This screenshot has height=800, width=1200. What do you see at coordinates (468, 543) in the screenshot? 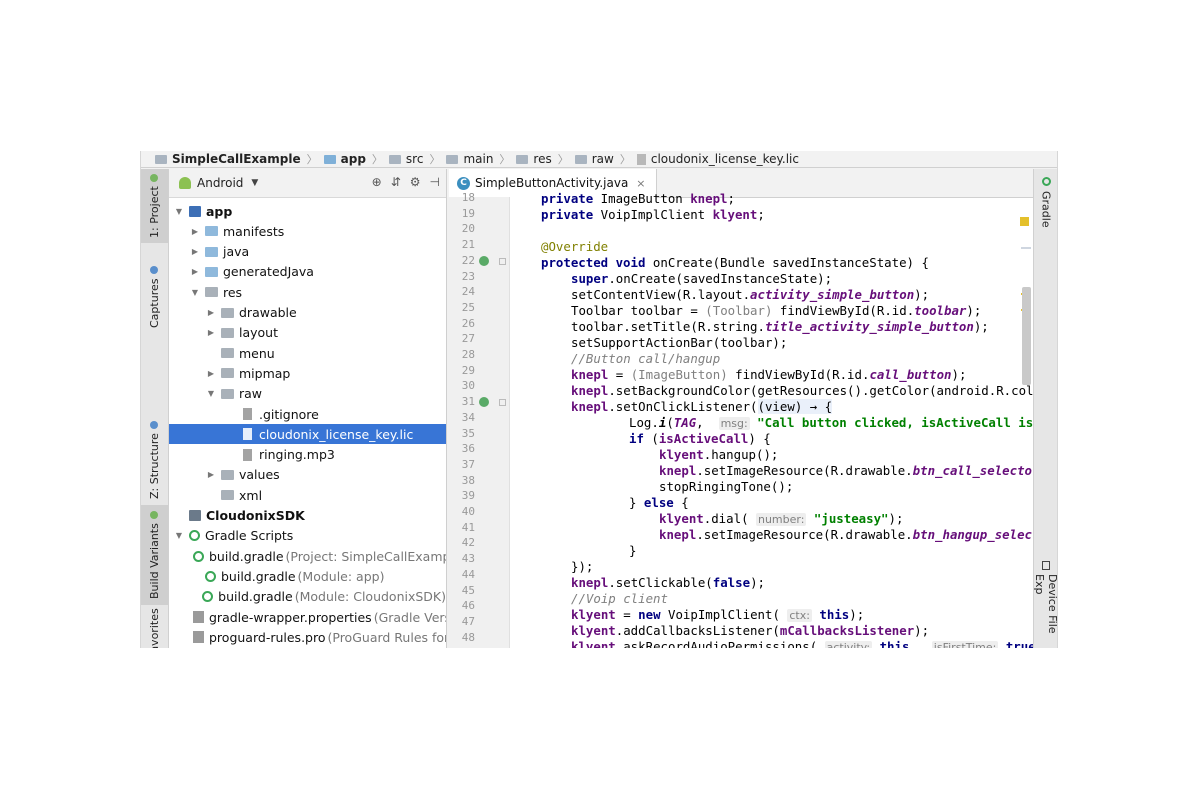
I see `line-number: 42` at bounding box center [468, 543].